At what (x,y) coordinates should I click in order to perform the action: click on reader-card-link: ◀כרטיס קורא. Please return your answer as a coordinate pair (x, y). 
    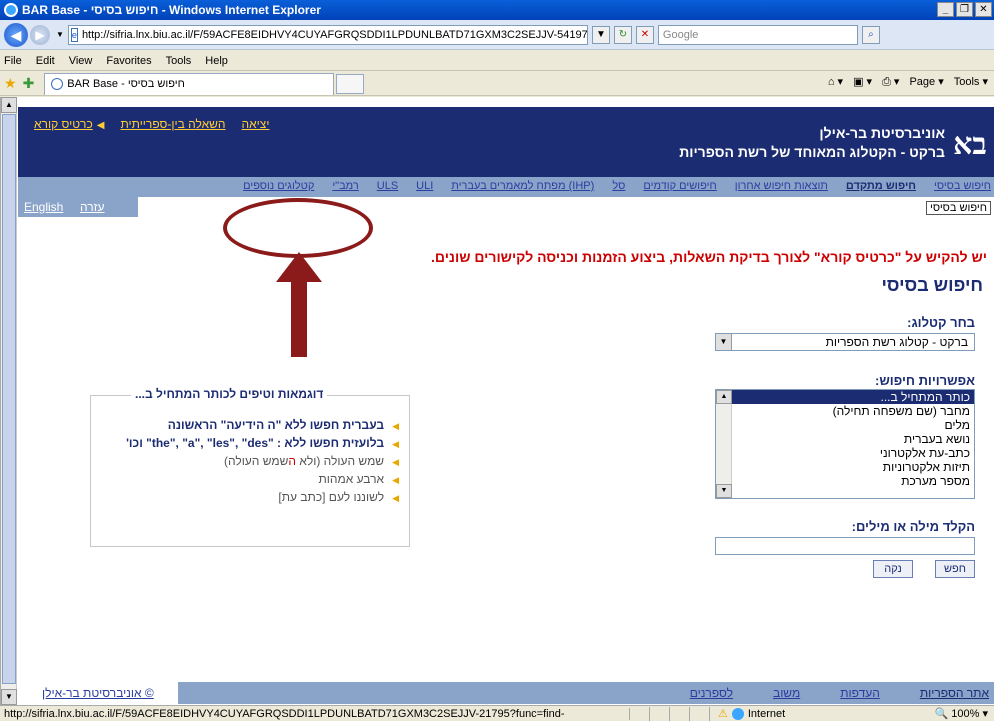
    Looking at the image, I should click on (69, 124).